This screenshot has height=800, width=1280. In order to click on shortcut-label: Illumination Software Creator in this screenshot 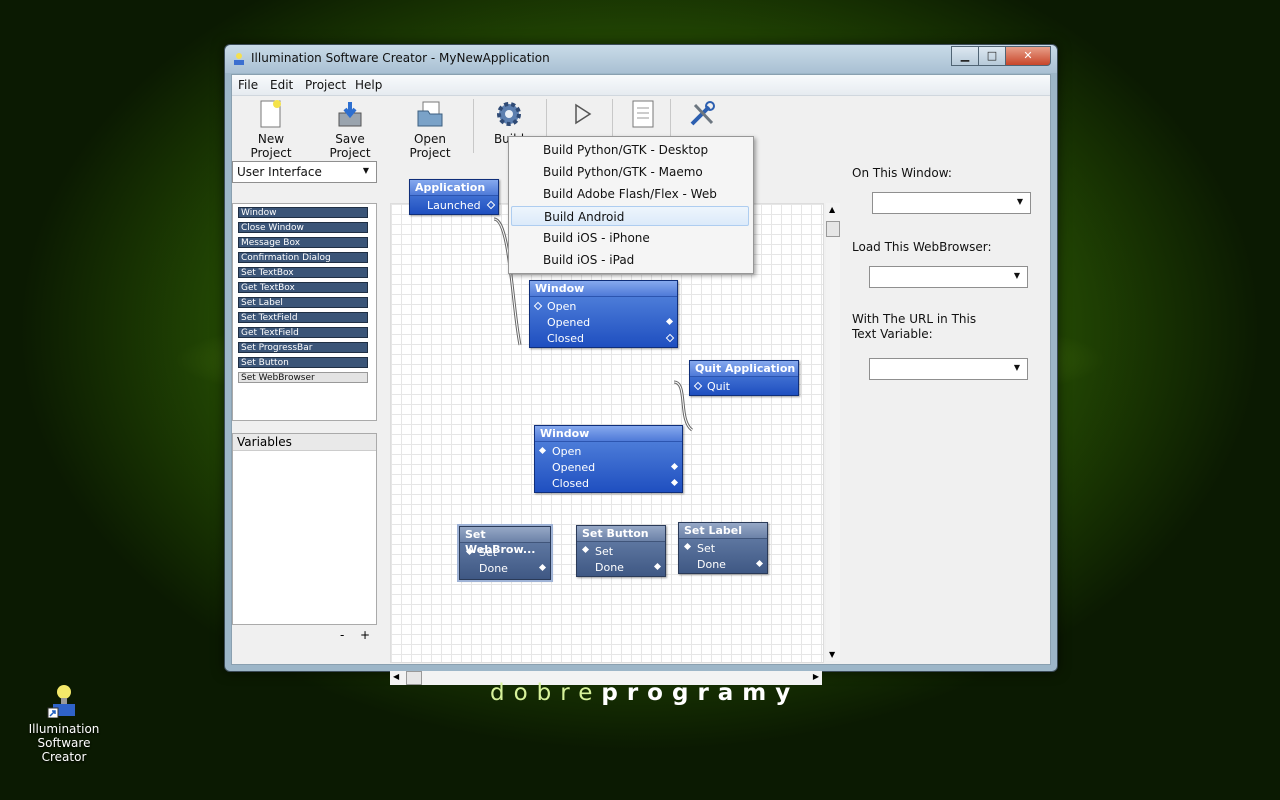, I will do `click(64, 743)`.